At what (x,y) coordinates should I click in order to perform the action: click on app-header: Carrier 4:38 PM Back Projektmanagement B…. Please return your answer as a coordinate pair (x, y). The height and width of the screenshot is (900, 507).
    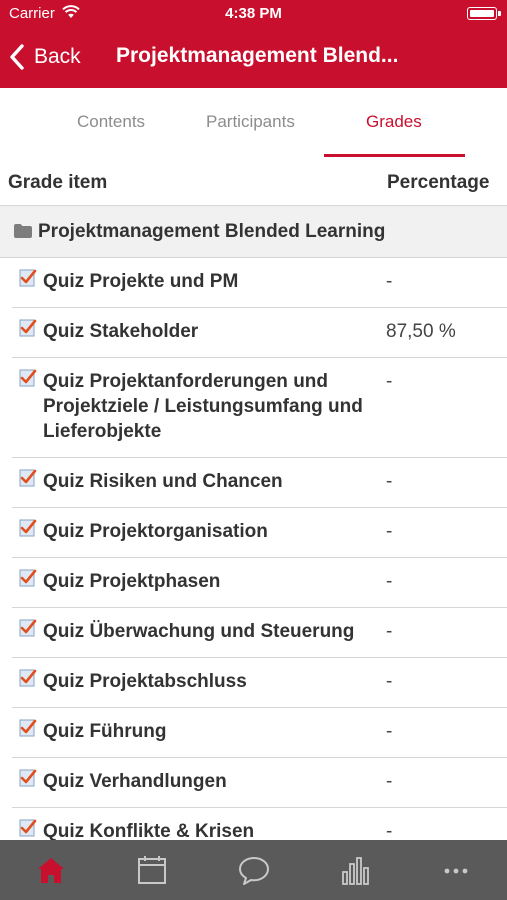
    Looking at the image, I should click on (253, 44).